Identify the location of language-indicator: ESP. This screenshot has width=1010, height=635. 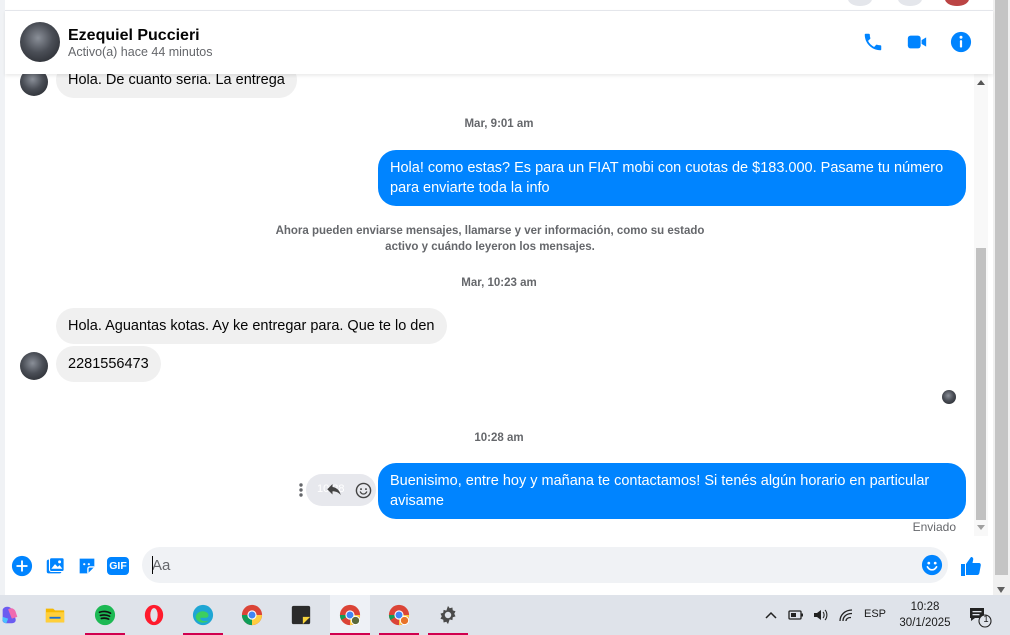
(875, 621).